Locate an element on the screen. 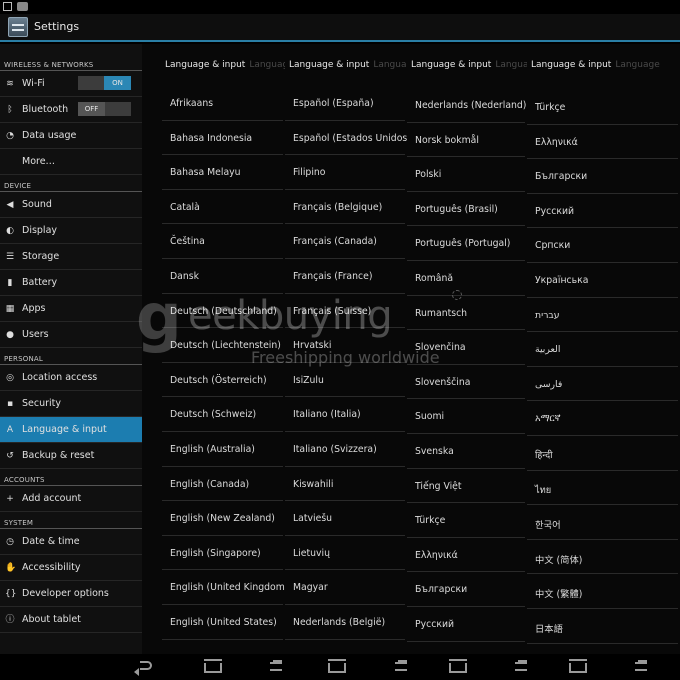 The height and width of the screenshot is (680, 680). language-item: አማርኛ is located at coordinates (602, 418).